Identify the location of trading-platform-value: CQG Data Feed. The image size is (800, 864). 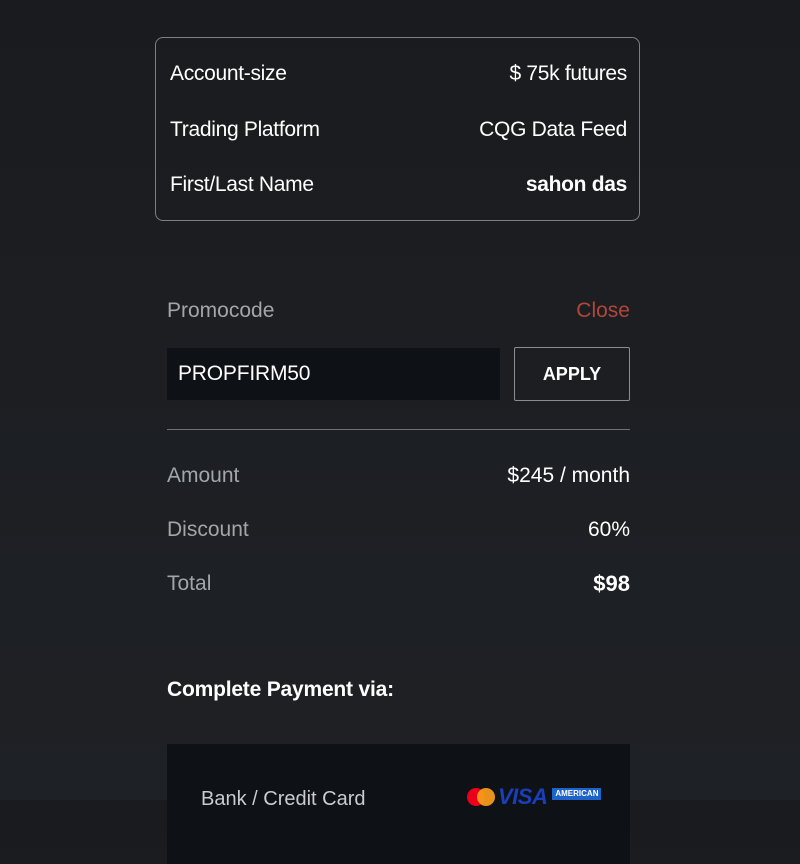
(553, 129).